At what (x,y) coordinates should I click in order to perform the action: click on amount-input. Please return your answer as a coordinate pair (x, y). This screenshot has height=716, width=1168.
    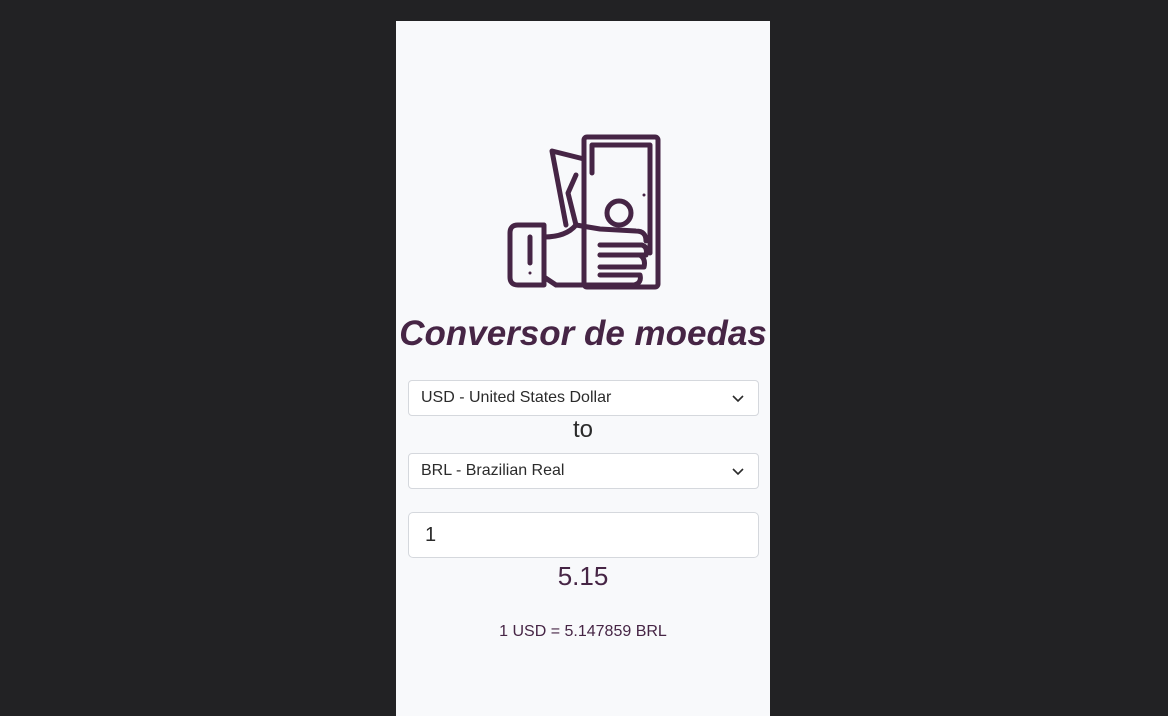
    Looking at the image, I should click on (583, 535).